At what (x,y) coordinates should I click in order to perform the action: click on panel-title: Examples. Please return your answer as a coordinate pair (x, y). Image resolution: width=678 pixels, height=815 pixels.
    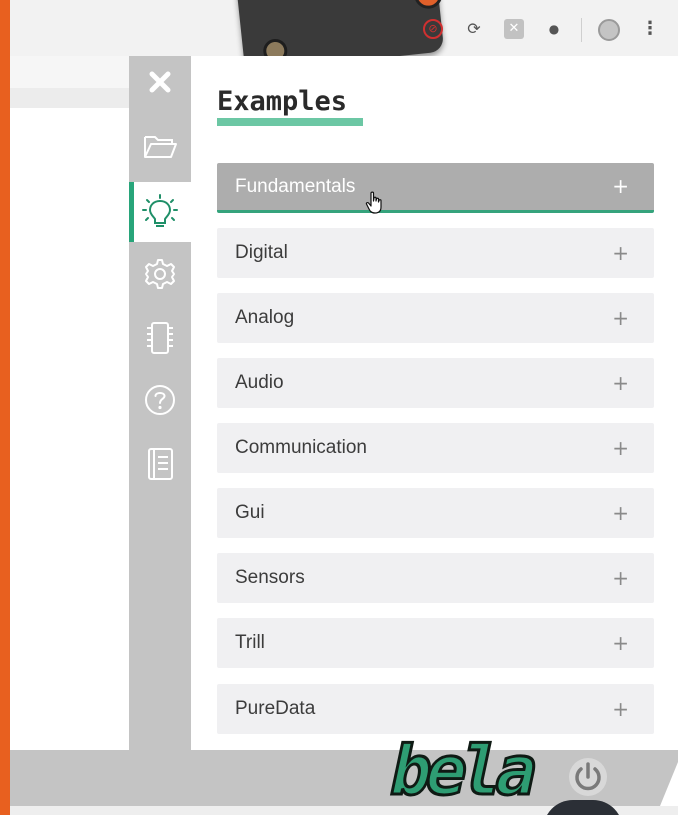
    Looking at the image, I should click on (282, 101).